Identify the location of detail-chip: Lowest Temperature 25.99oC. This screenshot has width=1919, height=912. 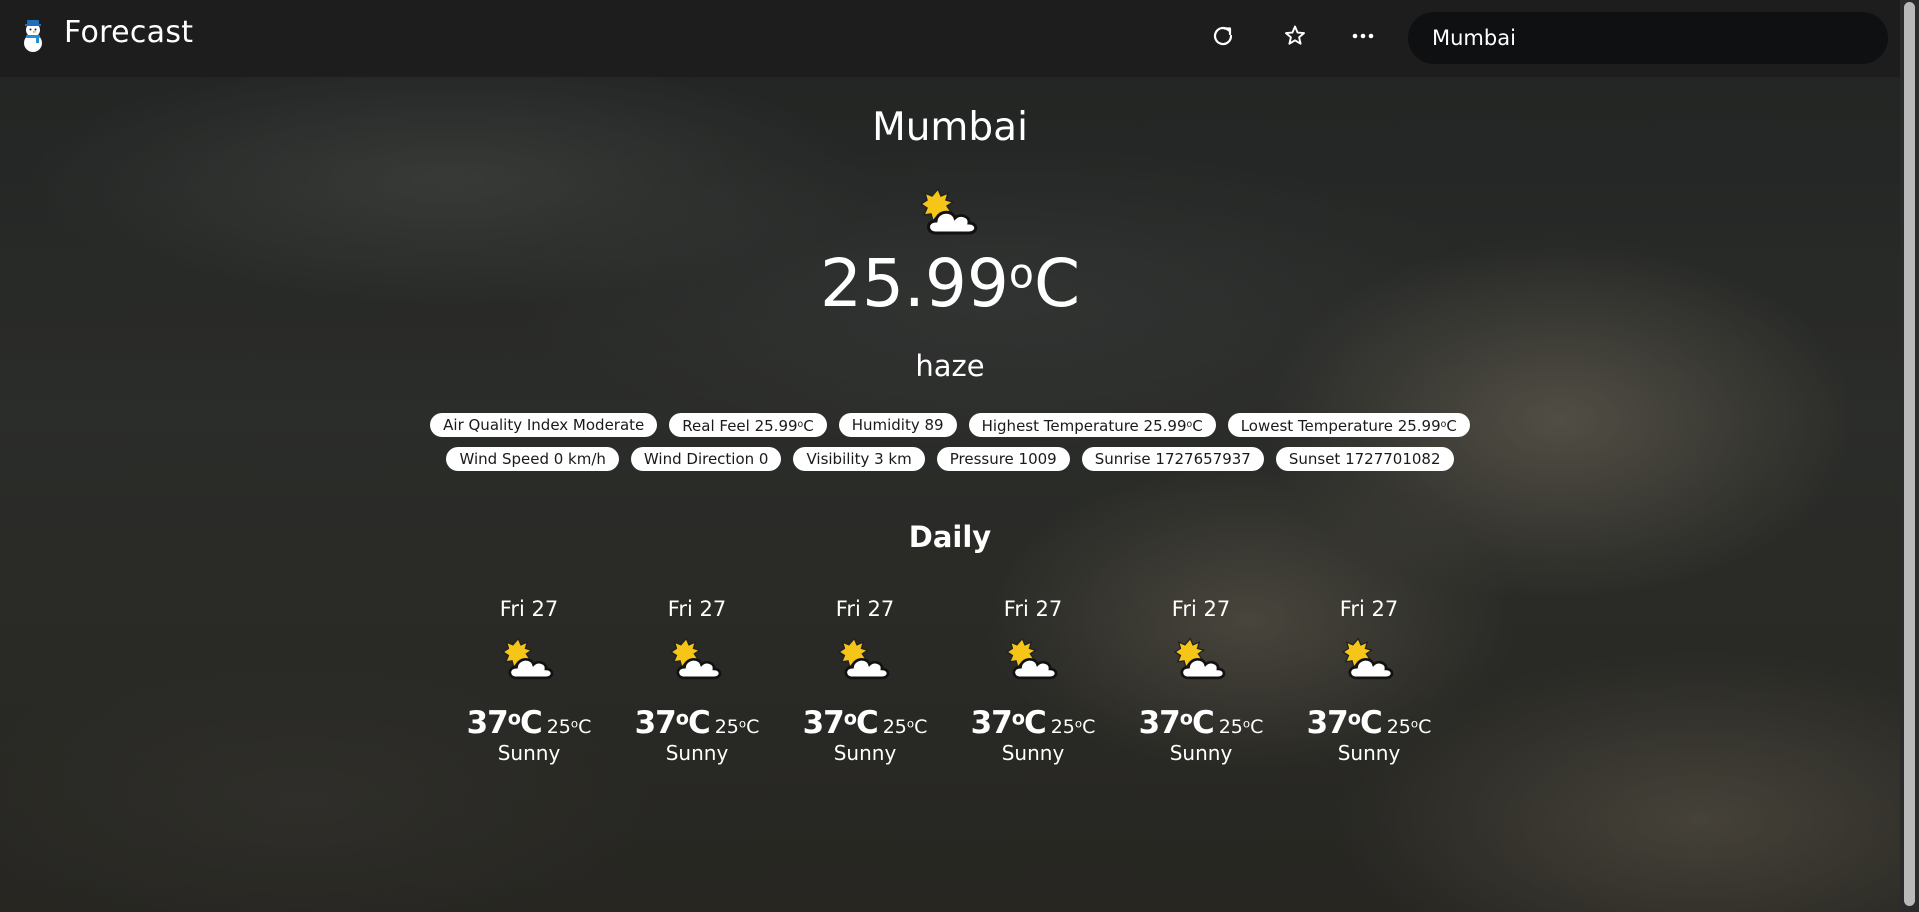
(1348, 425).